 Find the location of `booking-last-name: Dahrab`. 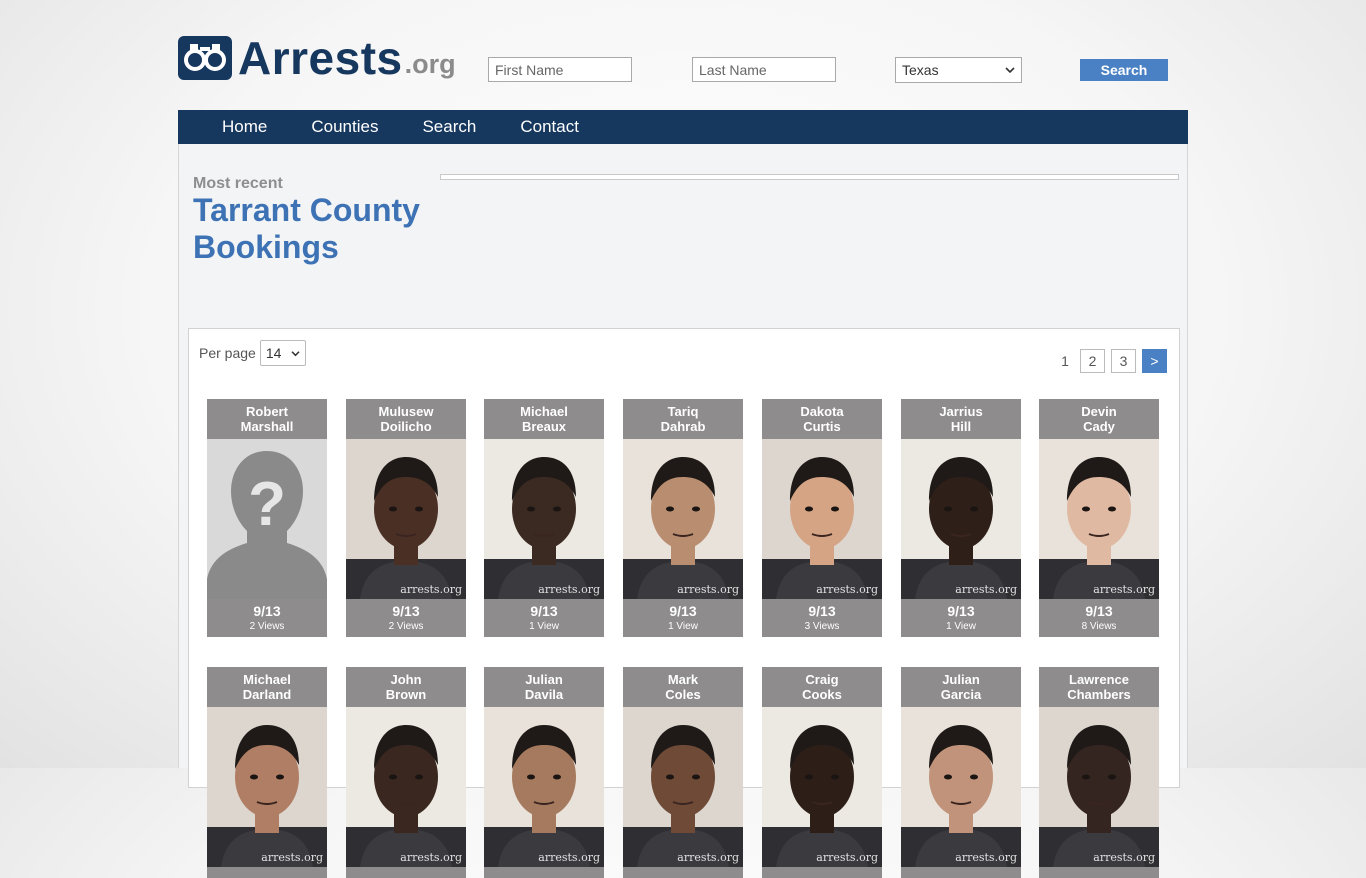

booking-last-name: Dahrab is located at coordinates (683, 426).